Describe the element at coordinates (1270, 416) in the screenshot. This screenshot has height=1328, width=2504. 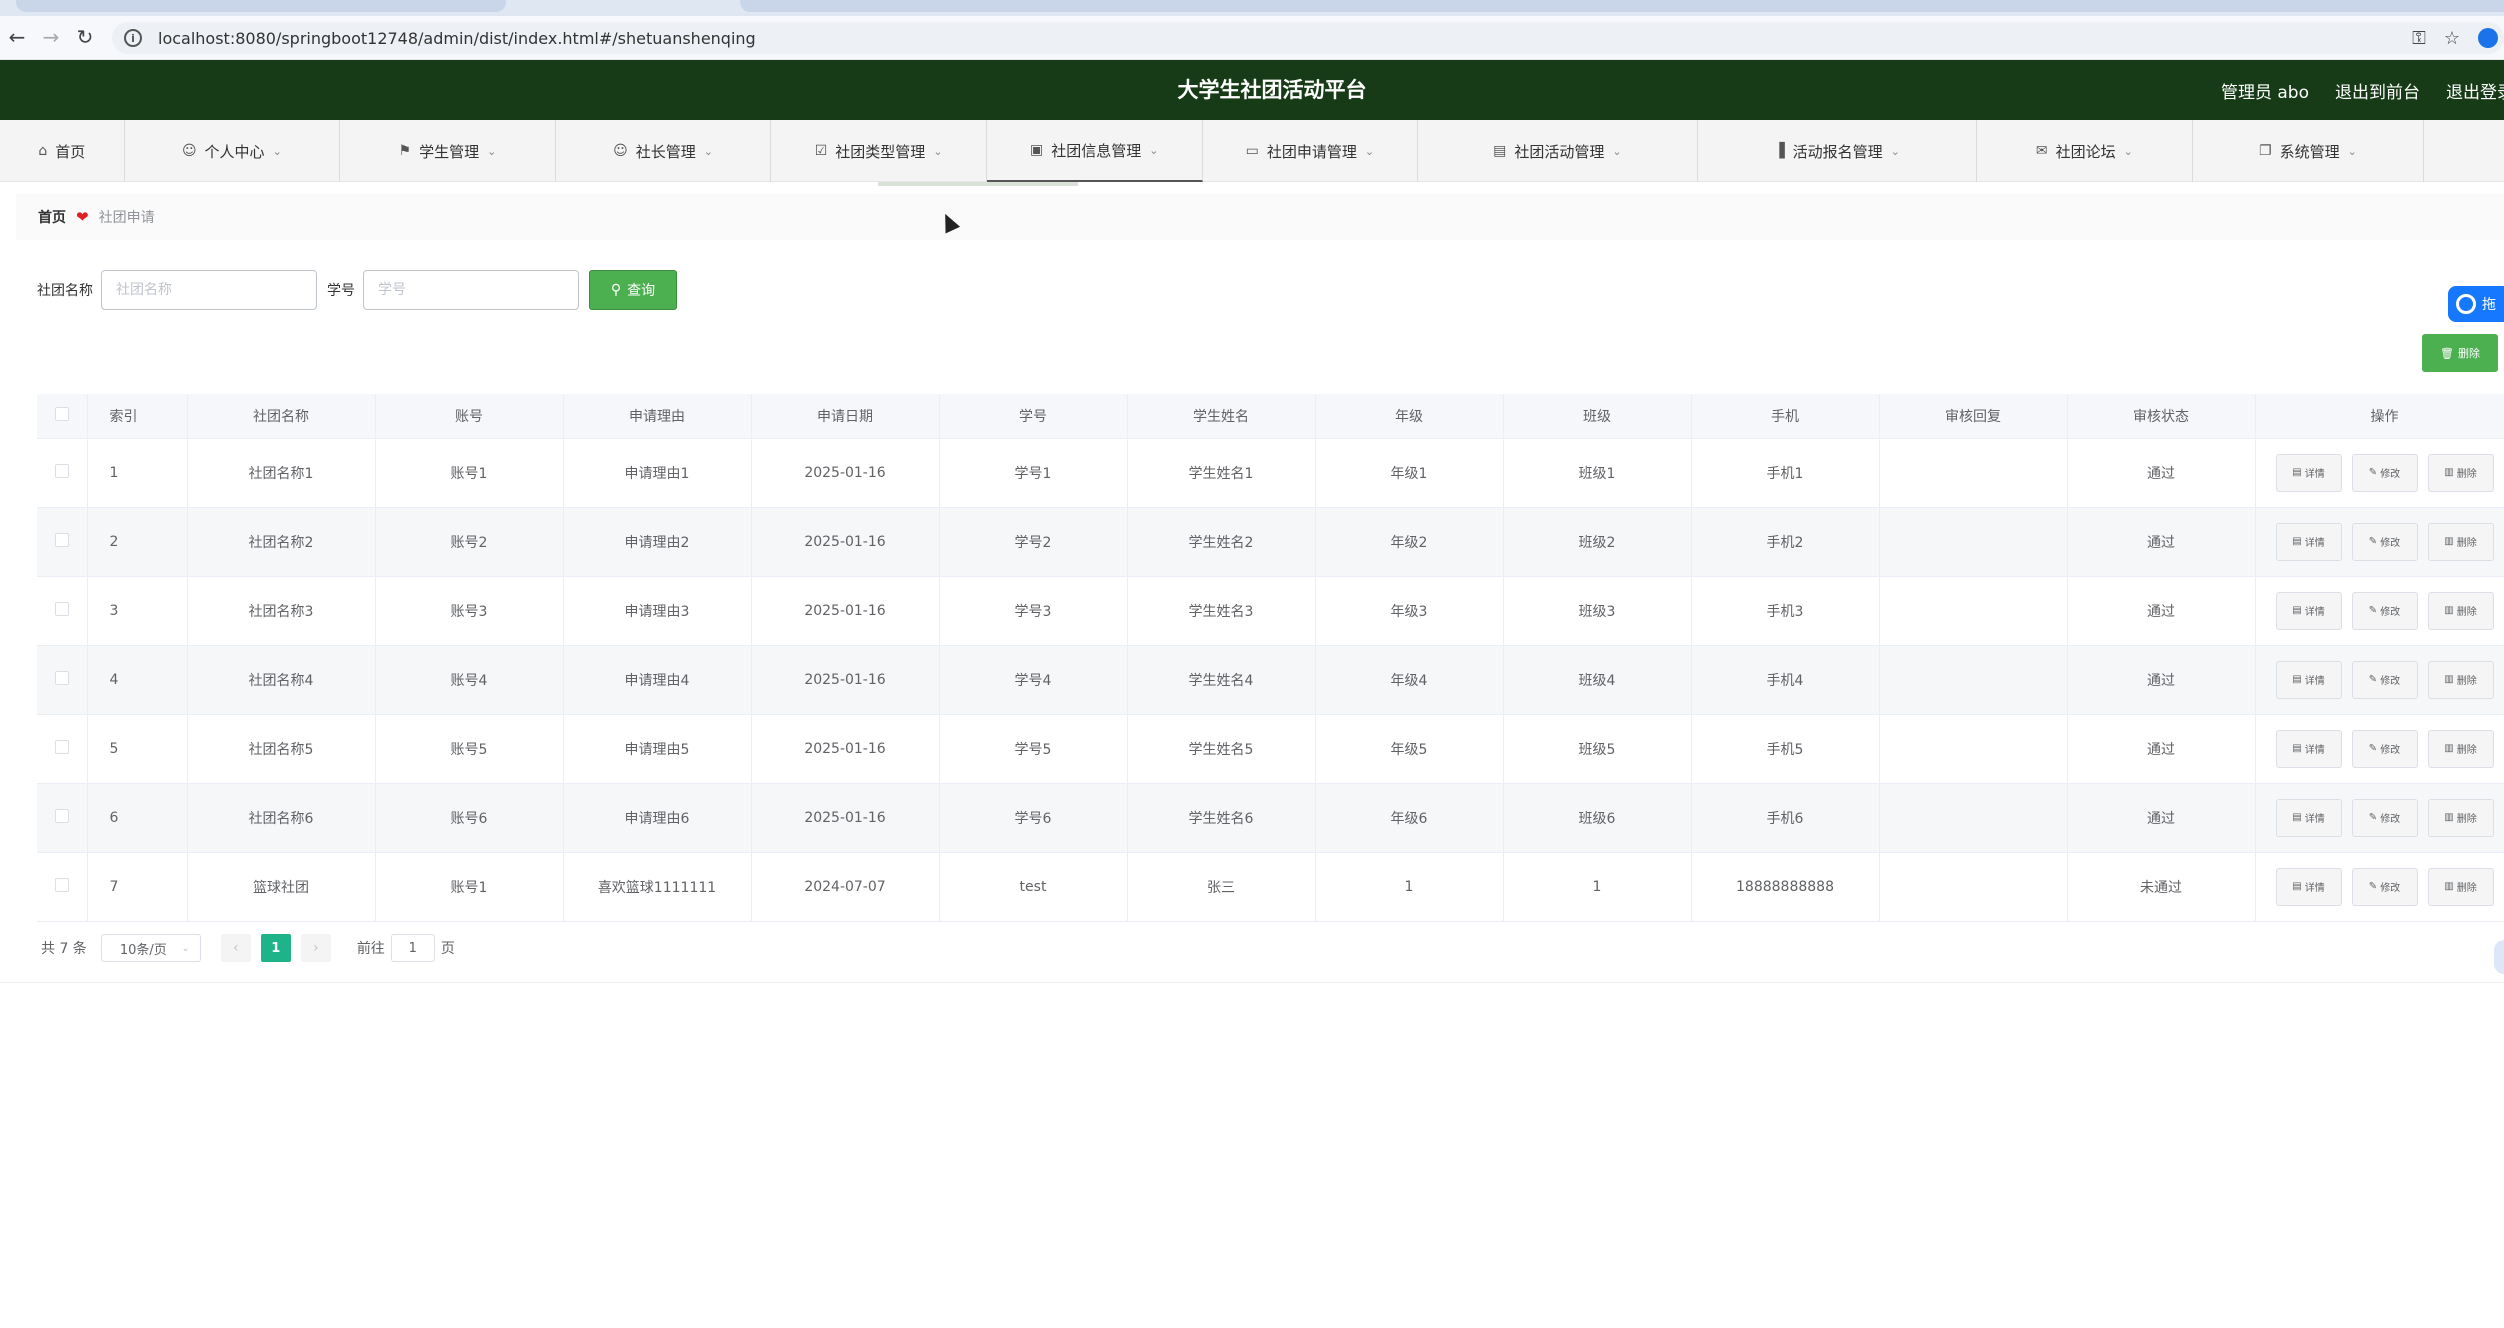
I see `table-header-row: 索引 社团名称 账号 申请理由 申请日期 学号 学生姓名 年级 班级 手机 审核回复 审核状态 操作` at that location.